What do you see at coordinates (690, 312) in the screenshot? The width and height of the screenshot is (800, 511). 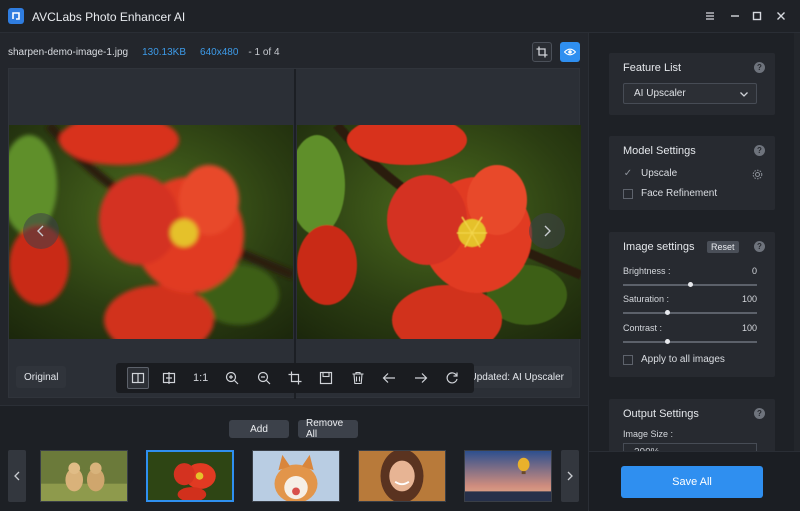 I see `saturation-slider` at bounding box center [690, 312].